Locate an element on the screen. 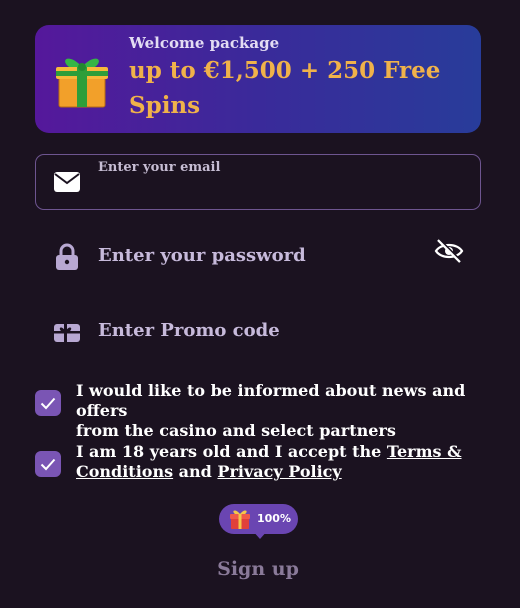 The height and width of the screenshot is (608, 520). sign-up-button: Sign up is located at coordinates (258, 569).